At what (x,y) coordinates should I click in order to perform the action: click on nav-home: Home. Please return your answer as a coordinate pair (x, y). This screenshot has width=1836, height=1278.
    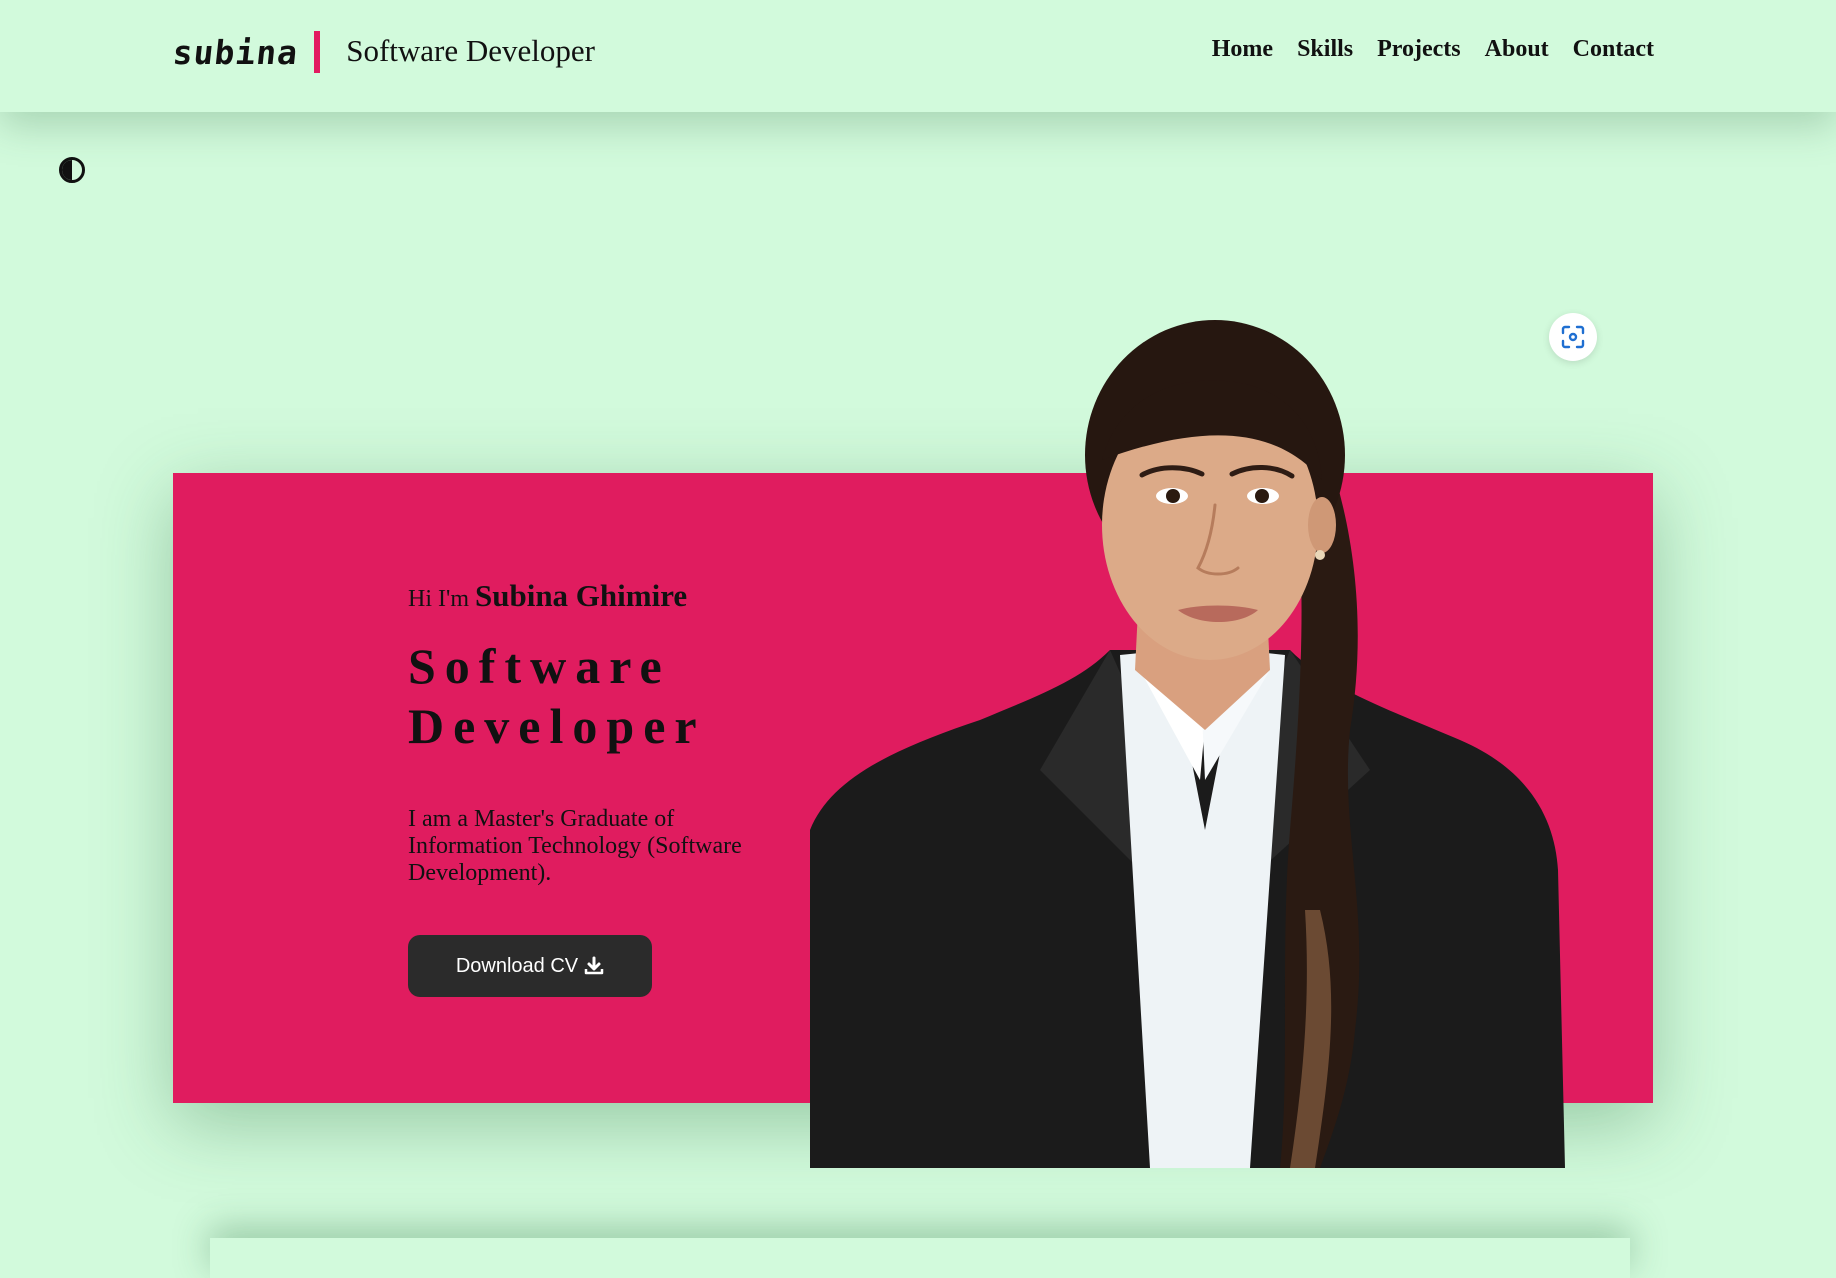
    Looking at the image, I should click on (1242, 49).